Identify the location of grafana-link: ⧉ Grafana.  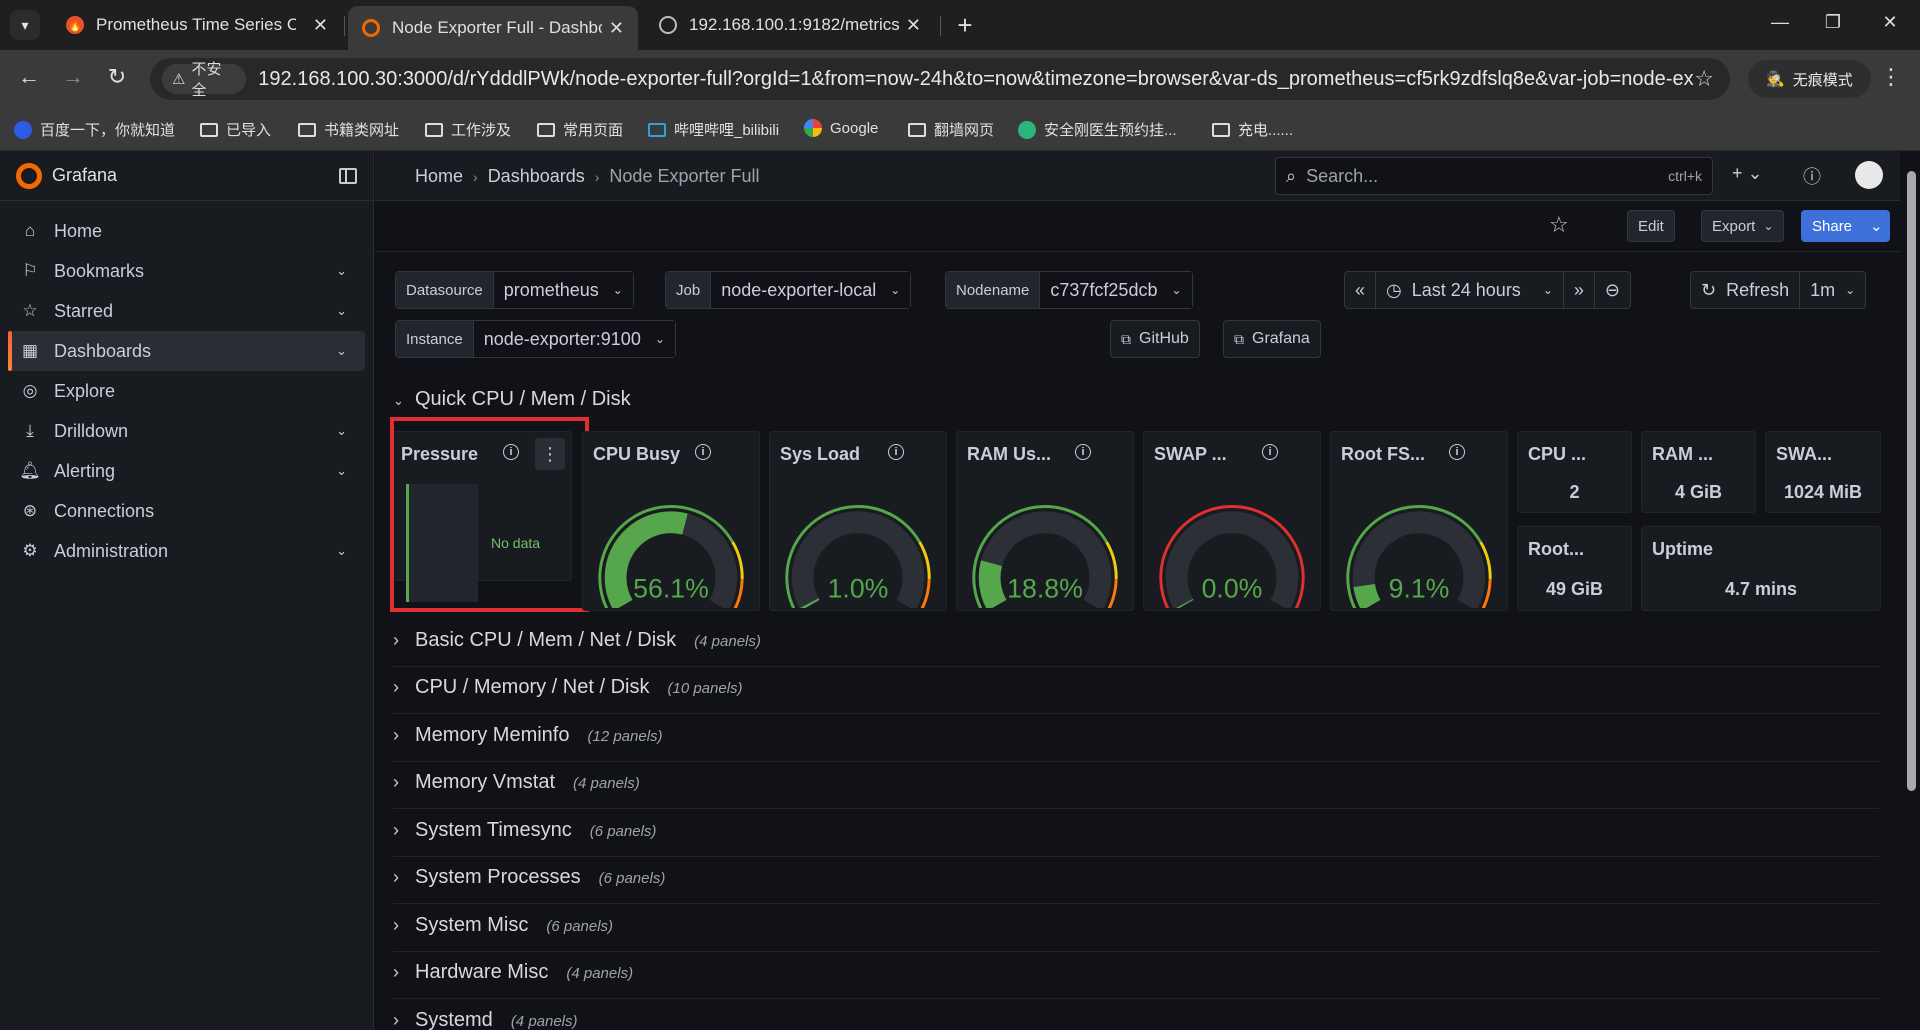
(1272, 339).